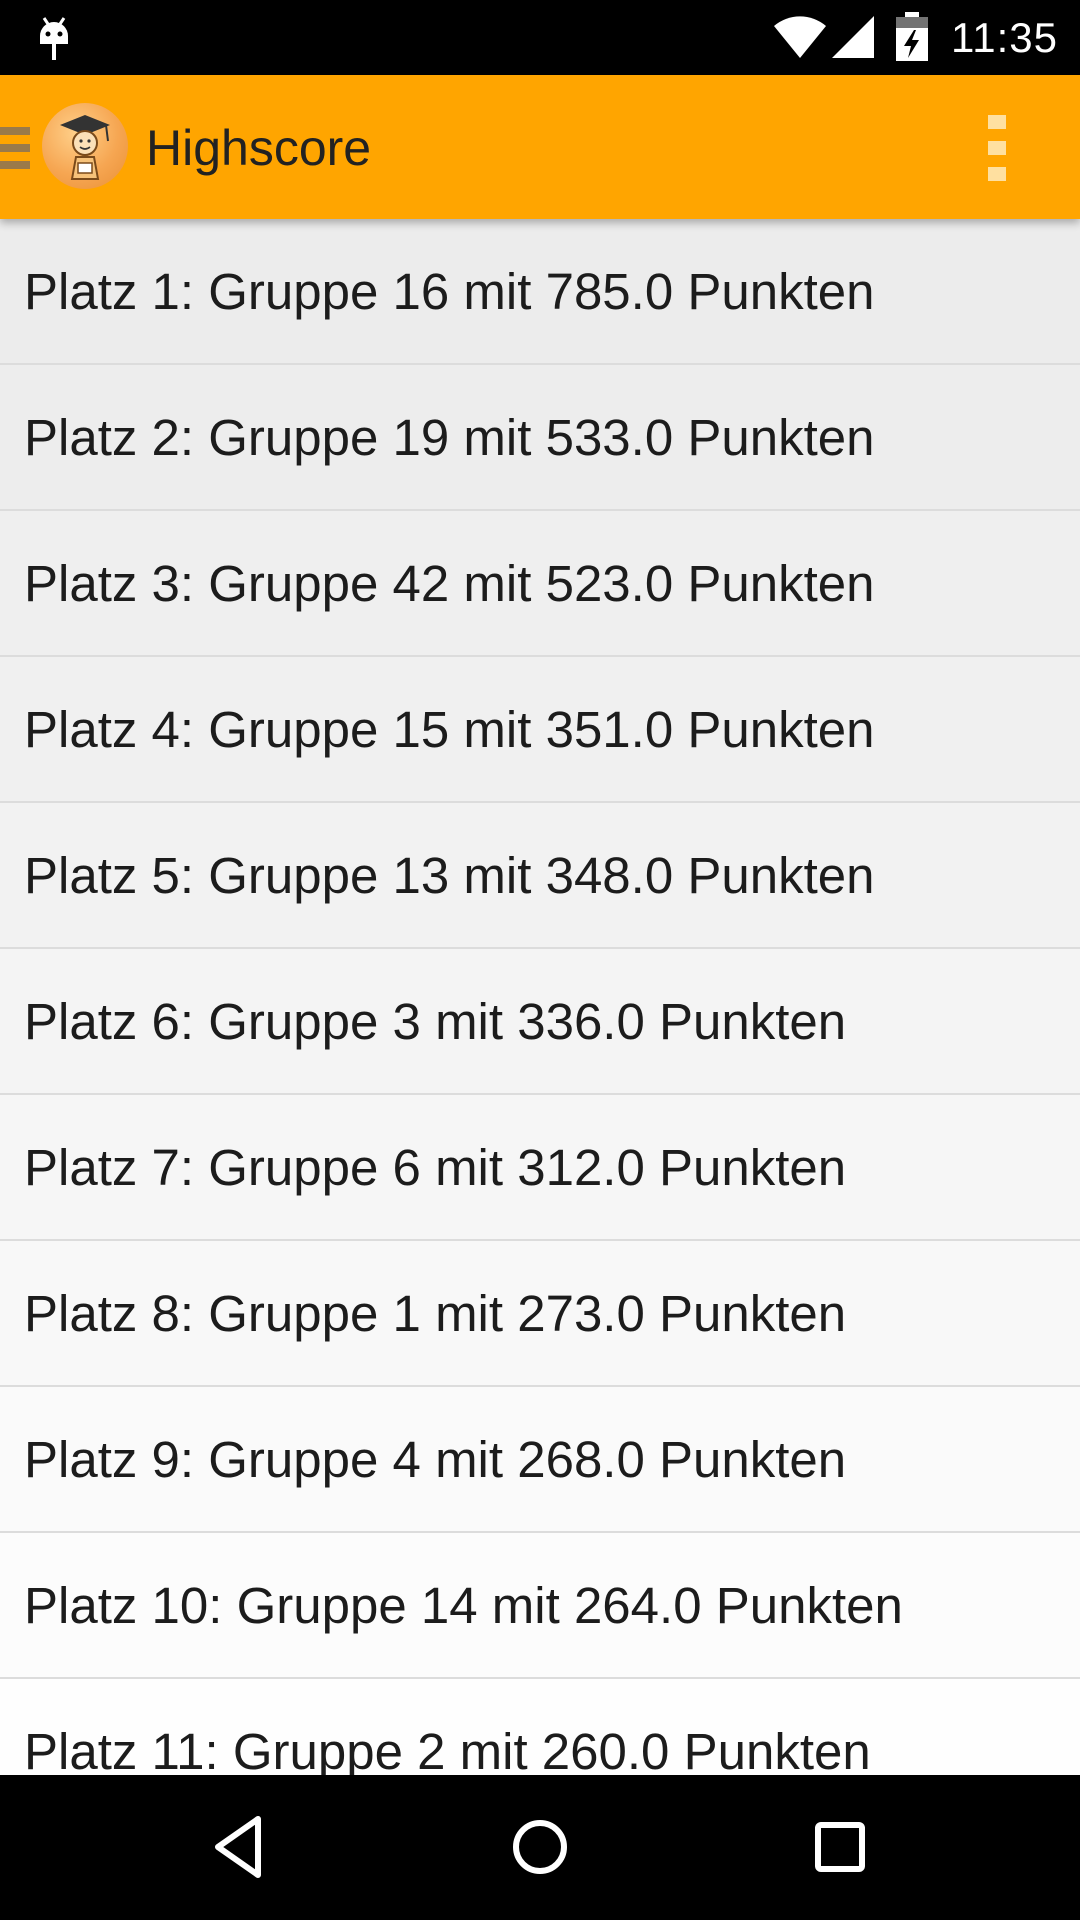 This screenshot has width=1080, height=1920. I want to click on navigation-bar, so click(540, 1847).